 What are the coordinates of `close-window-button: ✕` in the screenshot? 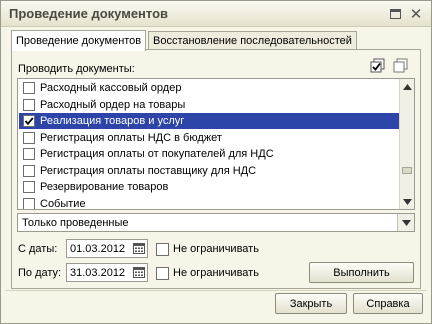 It's located at (416, 14).